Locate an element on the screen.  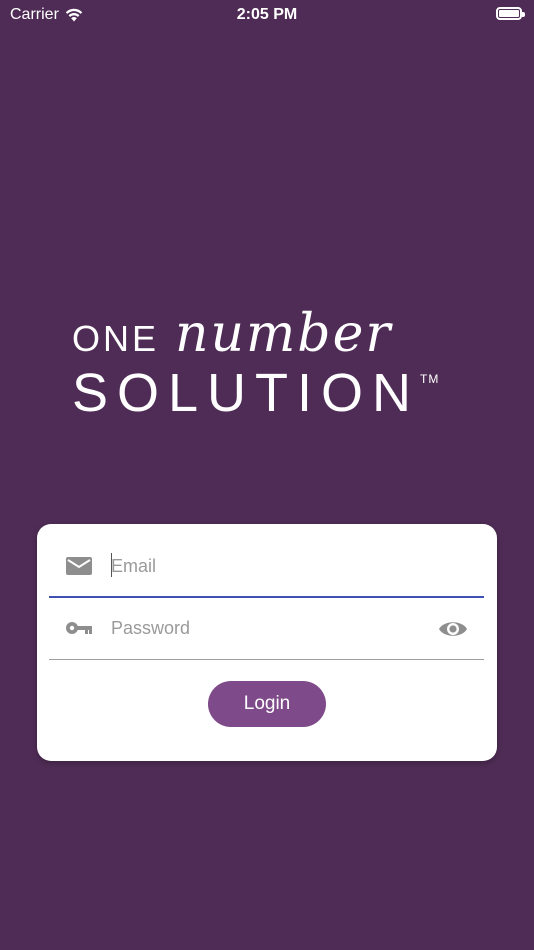
logo-word-one: ONE is located at coordinates (116, 338).